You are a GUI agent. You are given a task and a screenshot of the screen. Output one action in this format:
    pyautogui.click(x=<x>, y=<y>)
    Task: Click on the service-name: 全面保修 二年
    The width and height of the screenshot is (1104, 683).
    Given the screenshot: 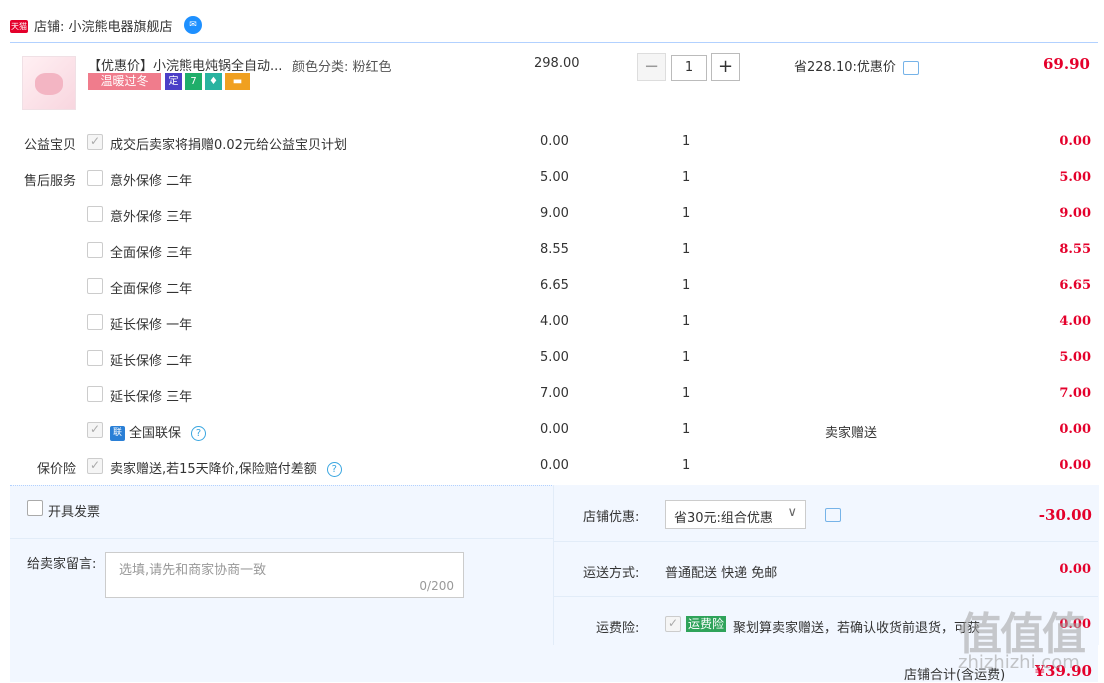 What is the action you would take?
    pyautogui.click(x=151, y=287)
    